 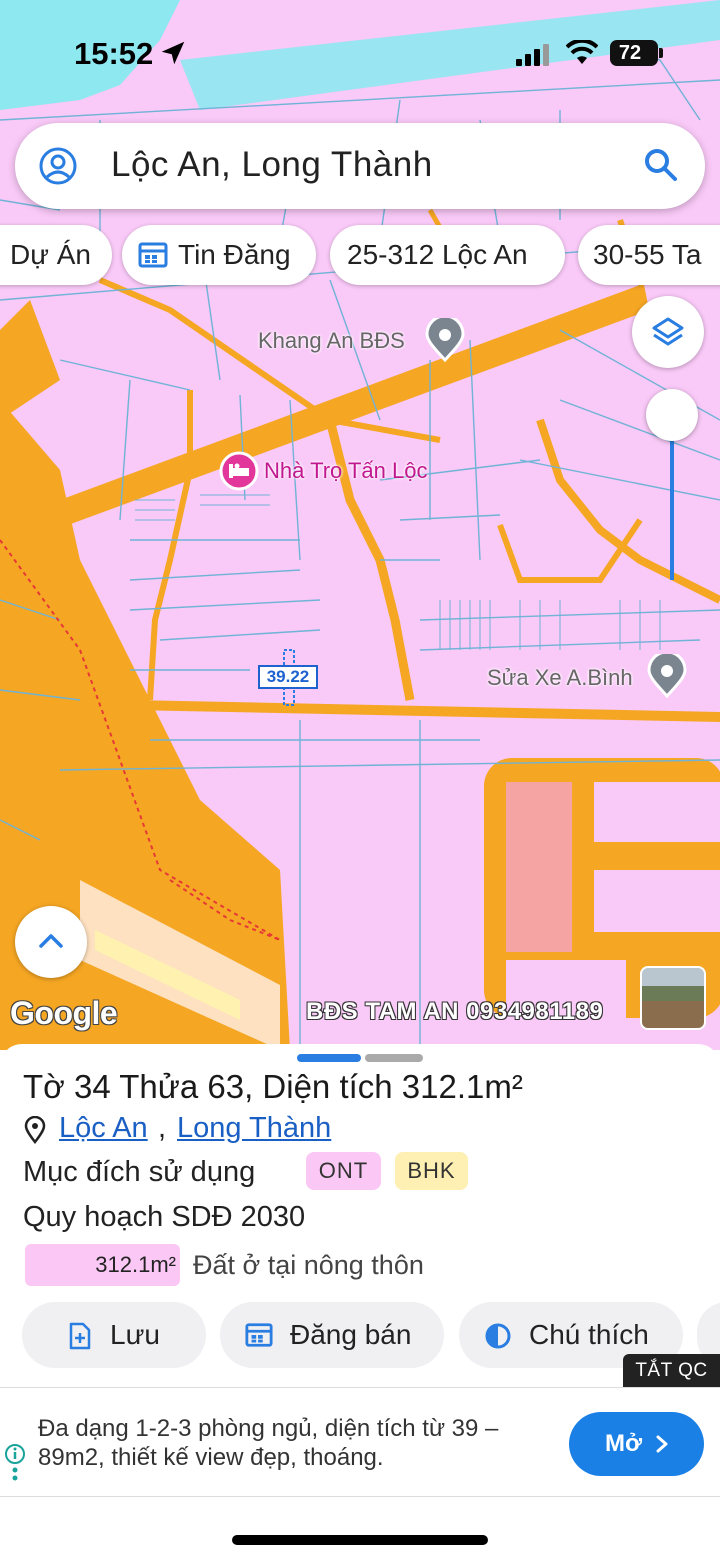 I want to click on ad-info-icon, so click(x=15, y=1464).